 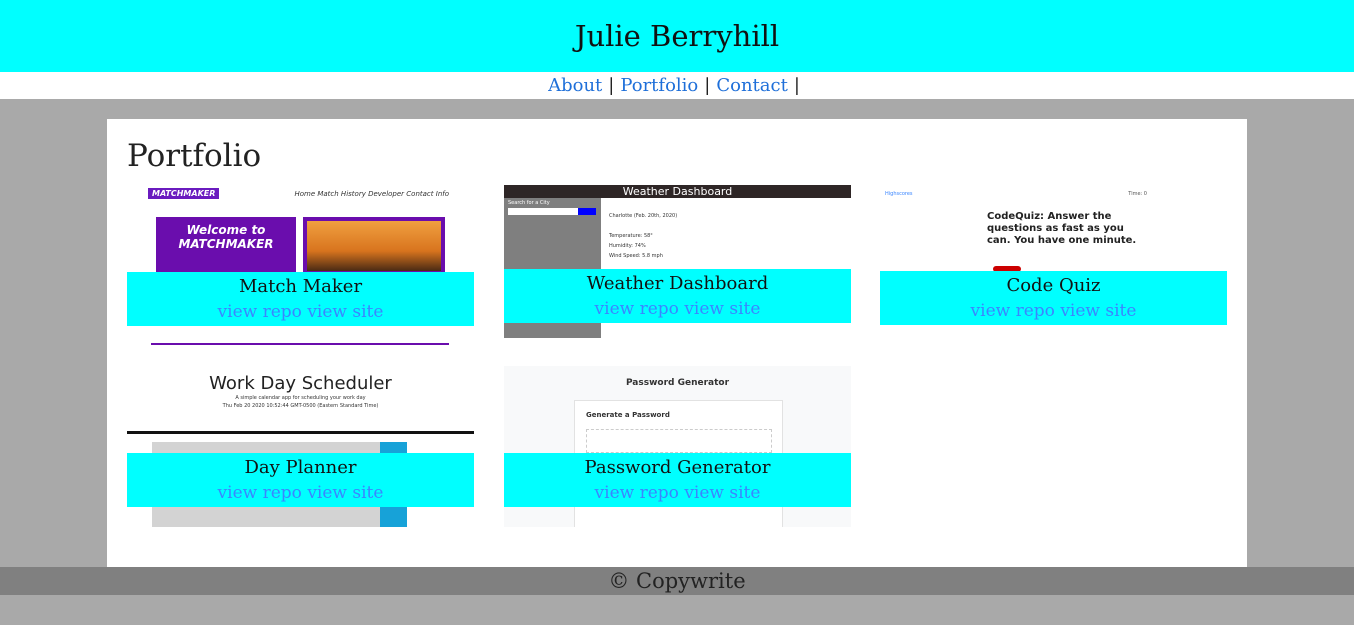 I want to click on preview-search-label: Search for a City, so click(x=529, y=203).